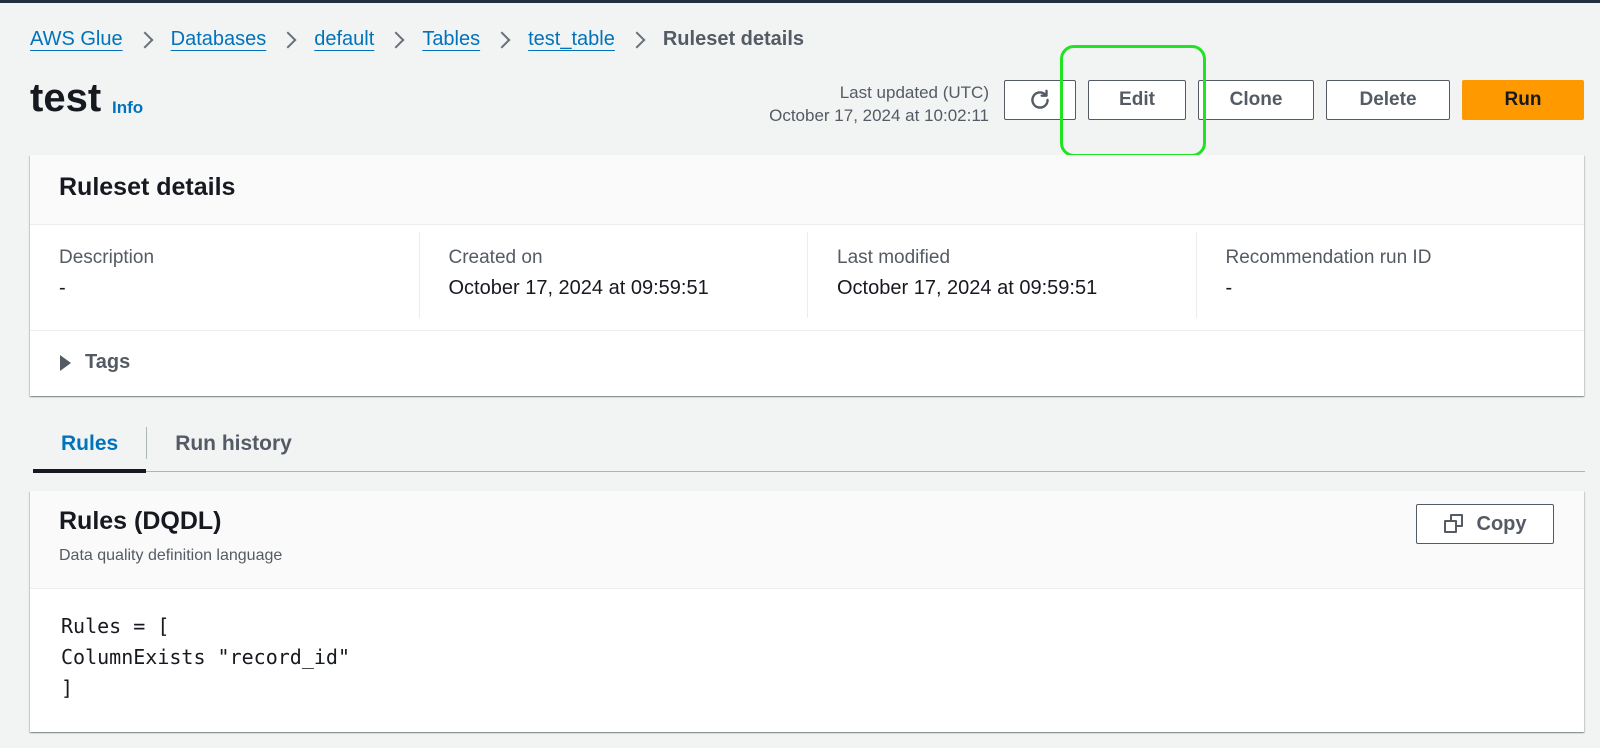 This screenshot has width=1600, height=748. I want to click on breadcrumb-test-table: test_table, so click(571, 39).